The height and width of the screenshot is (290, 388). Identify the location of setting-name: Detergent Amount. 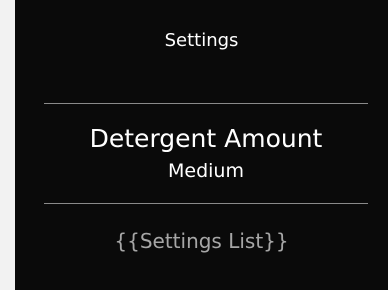
(206, 138).